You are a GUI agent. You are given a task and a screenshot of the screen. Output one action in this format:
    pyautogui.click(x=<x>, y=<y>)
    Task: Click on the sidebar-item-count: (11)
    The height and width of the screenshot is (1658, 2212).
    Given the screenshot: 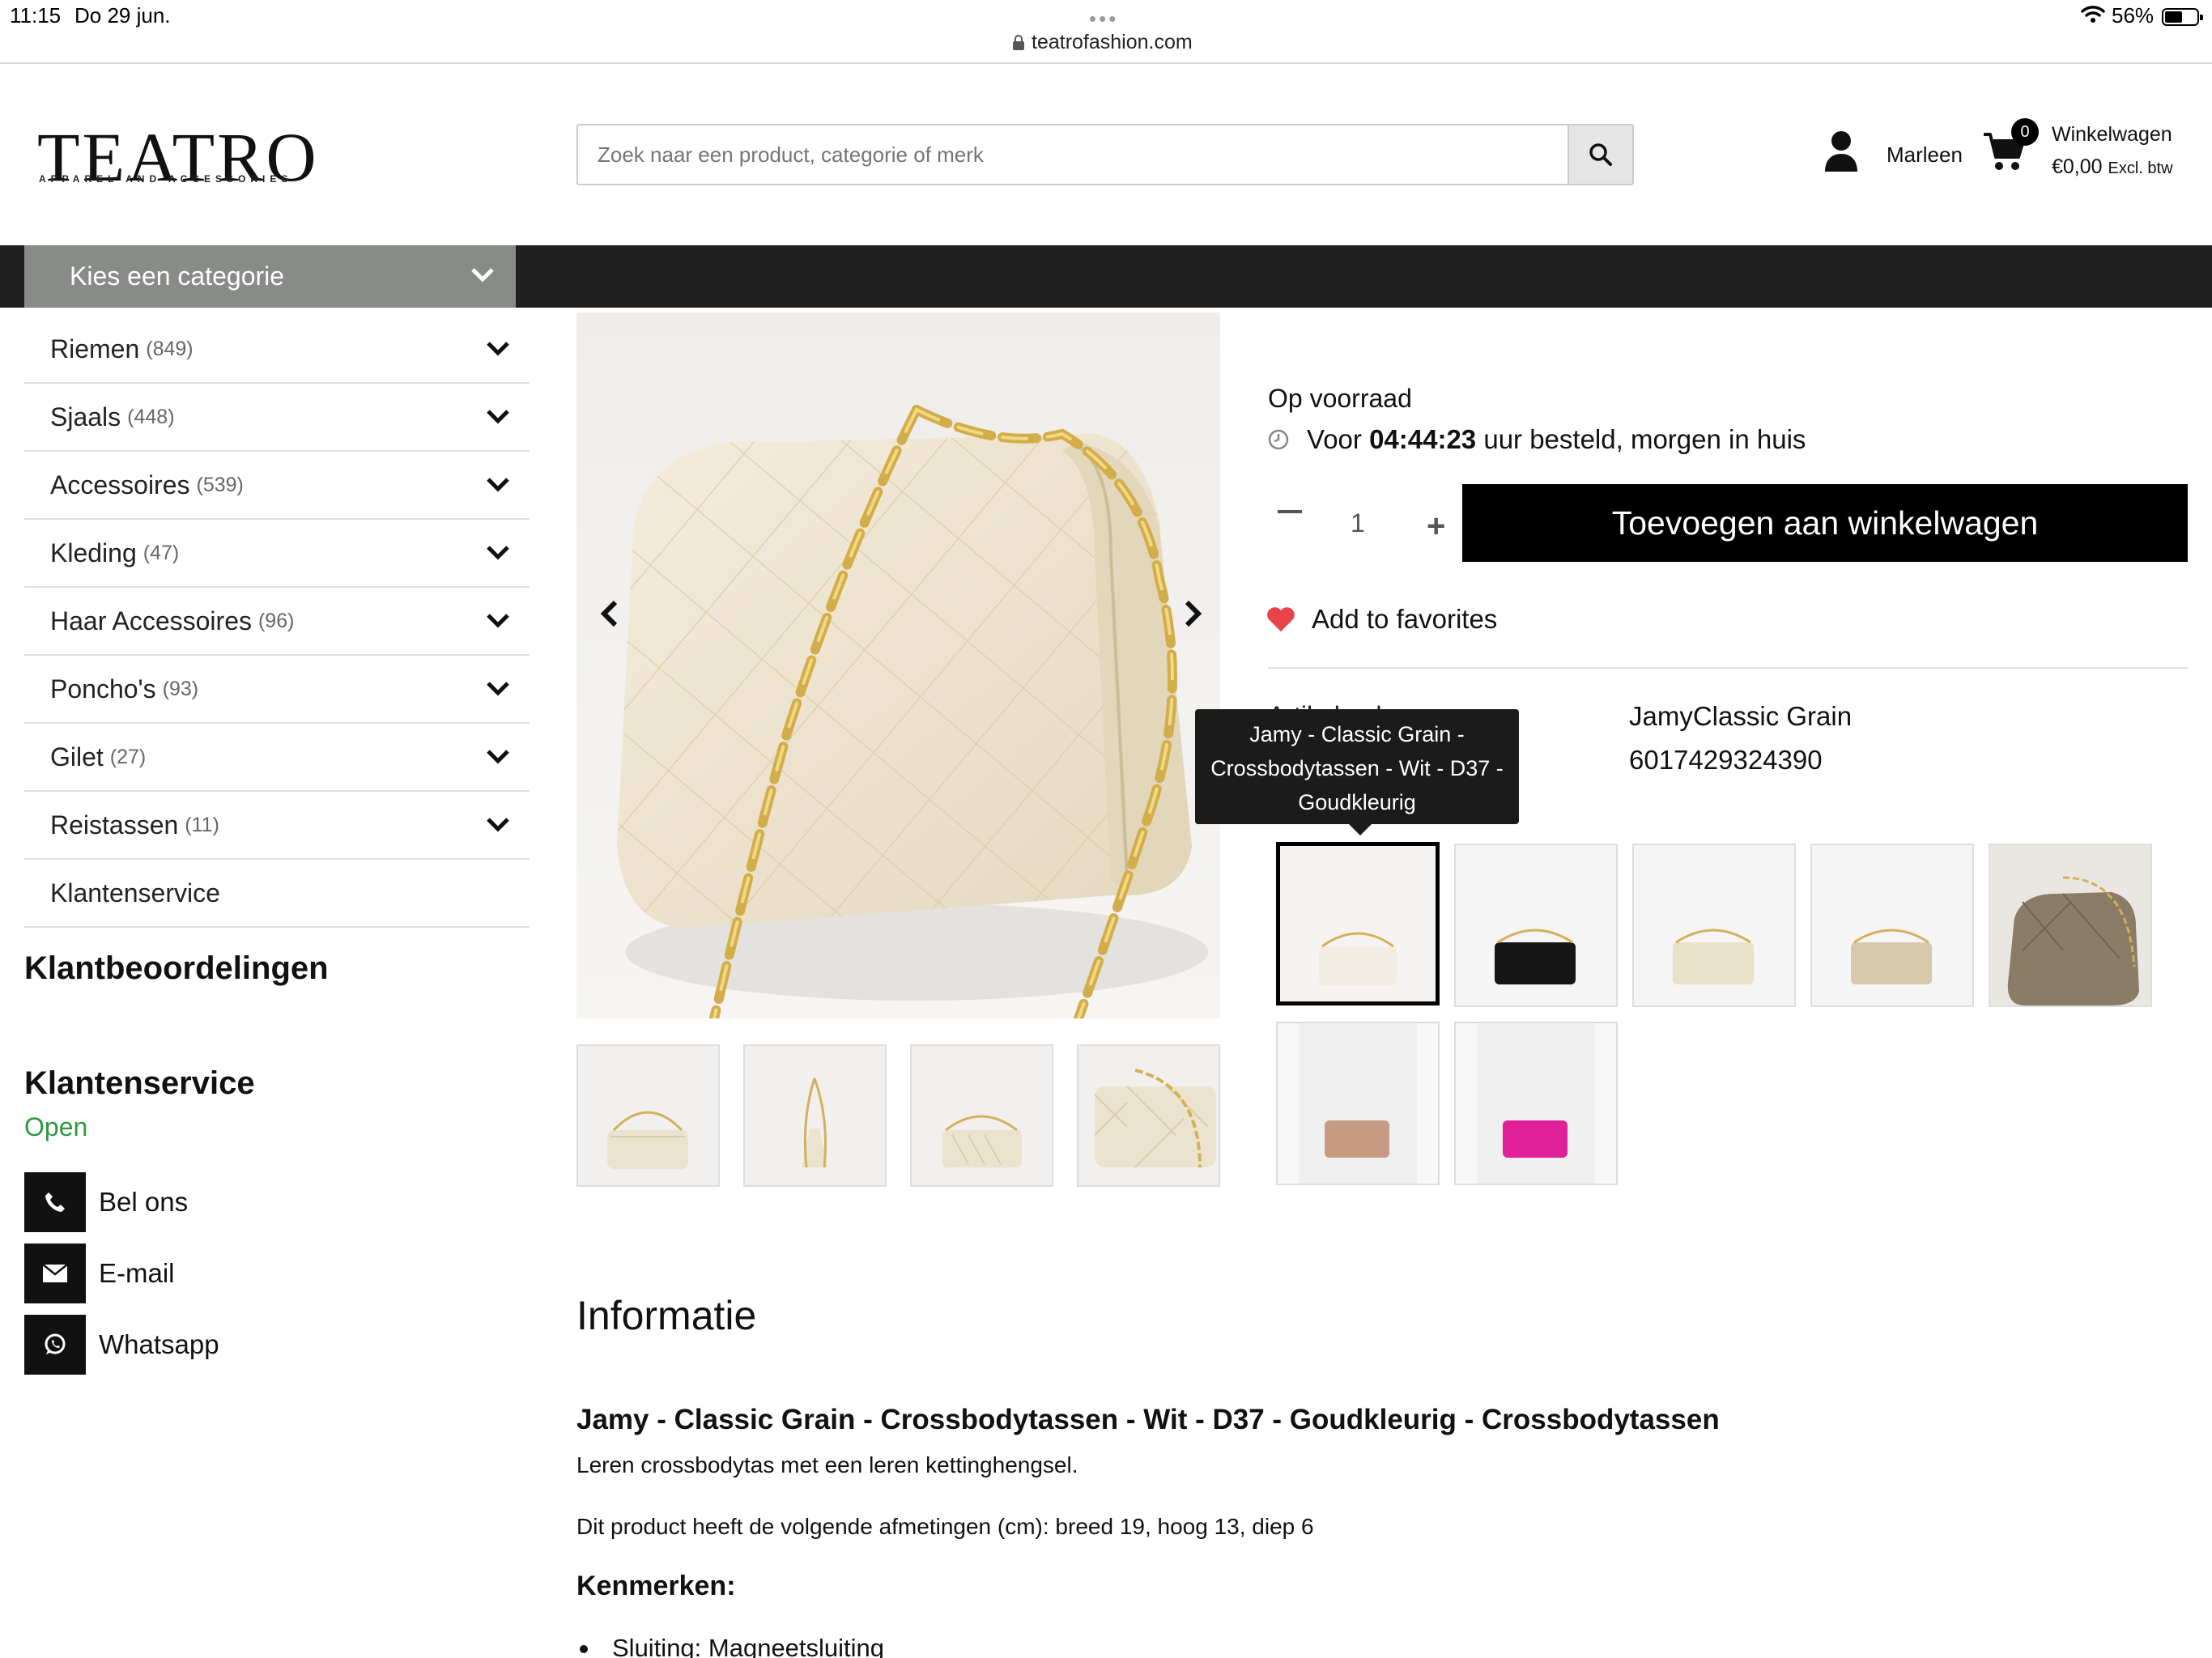 What is the action you would take?
    pyautogui.click(x=202, y=824)
    